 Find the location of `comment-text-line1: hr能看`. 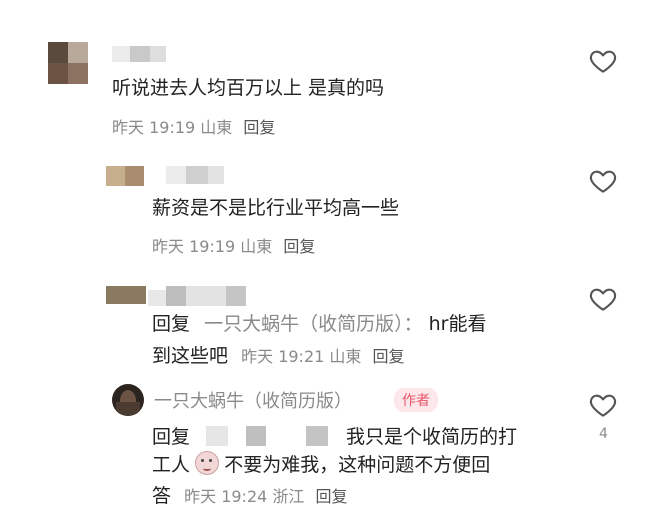

comment-text-line1: hr能看 is located at coordinates (457, 324).